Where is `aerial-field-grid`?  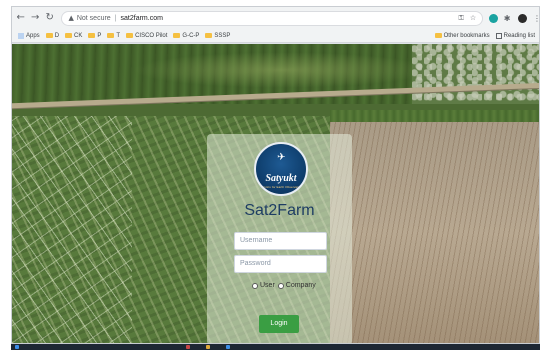 aerial-field-grid is located at coordinates (72, 229).